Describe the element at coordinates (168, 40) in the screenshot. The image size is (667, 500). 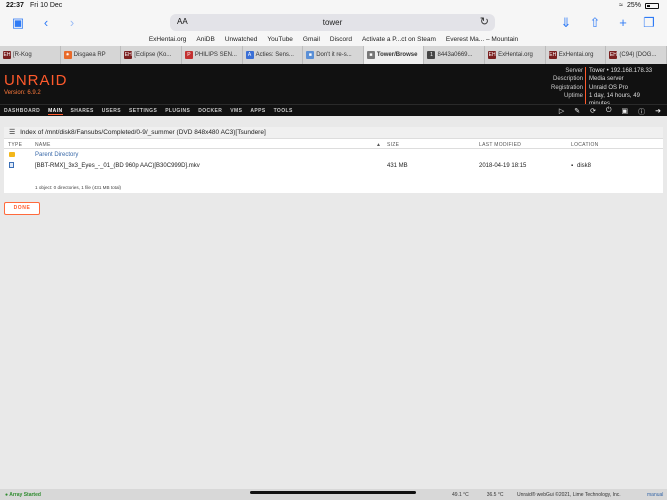
I see `favorite-link: ExHentai.org` at that location.